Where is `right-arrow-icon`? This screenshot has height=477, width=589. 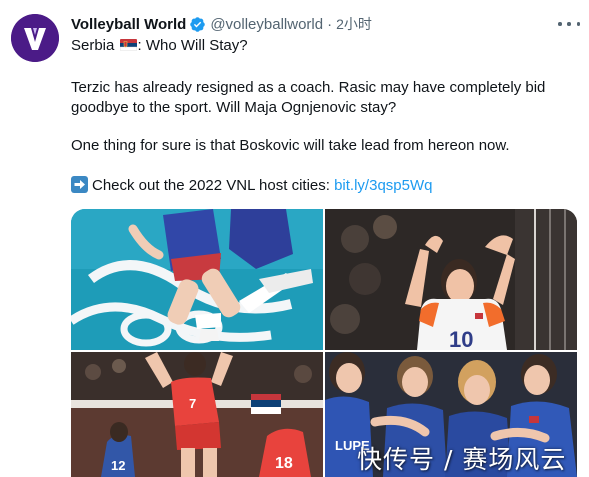
right-arrow-icon is located at coordinates (79, 184).